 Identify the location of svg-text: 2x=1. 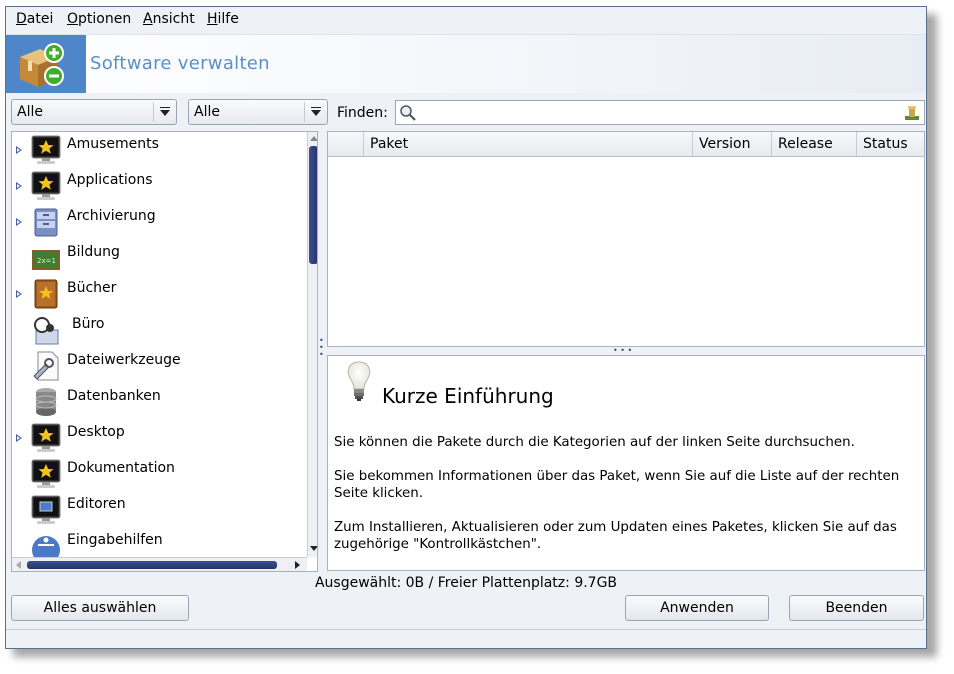
(46, 261).